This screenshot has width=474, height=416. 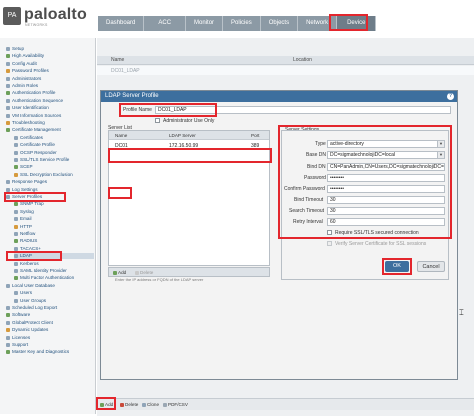 I want to click on retry-interval-field: 60, so click(x=386, y=222).